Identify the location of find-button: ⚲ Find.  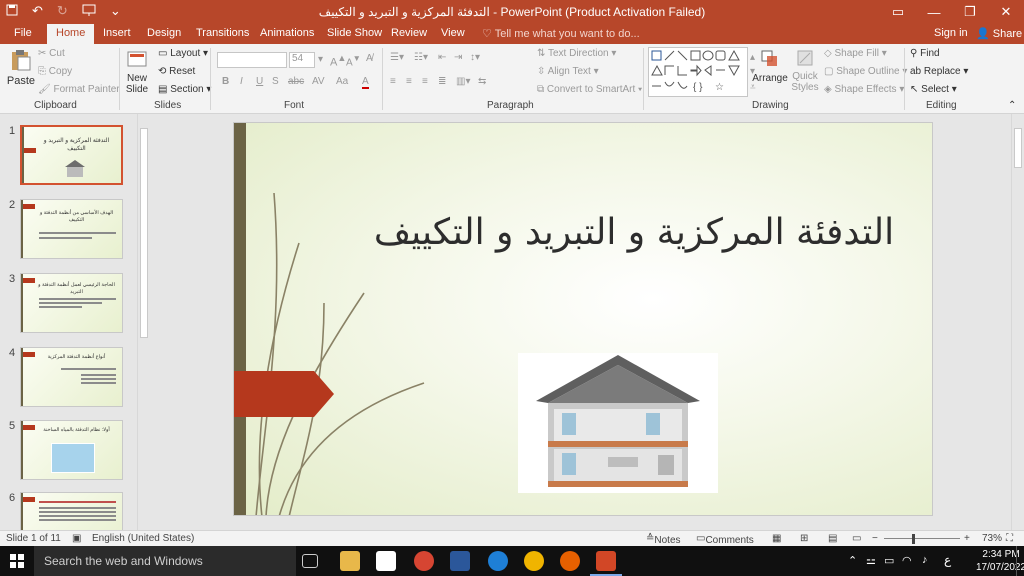
(925, 53).